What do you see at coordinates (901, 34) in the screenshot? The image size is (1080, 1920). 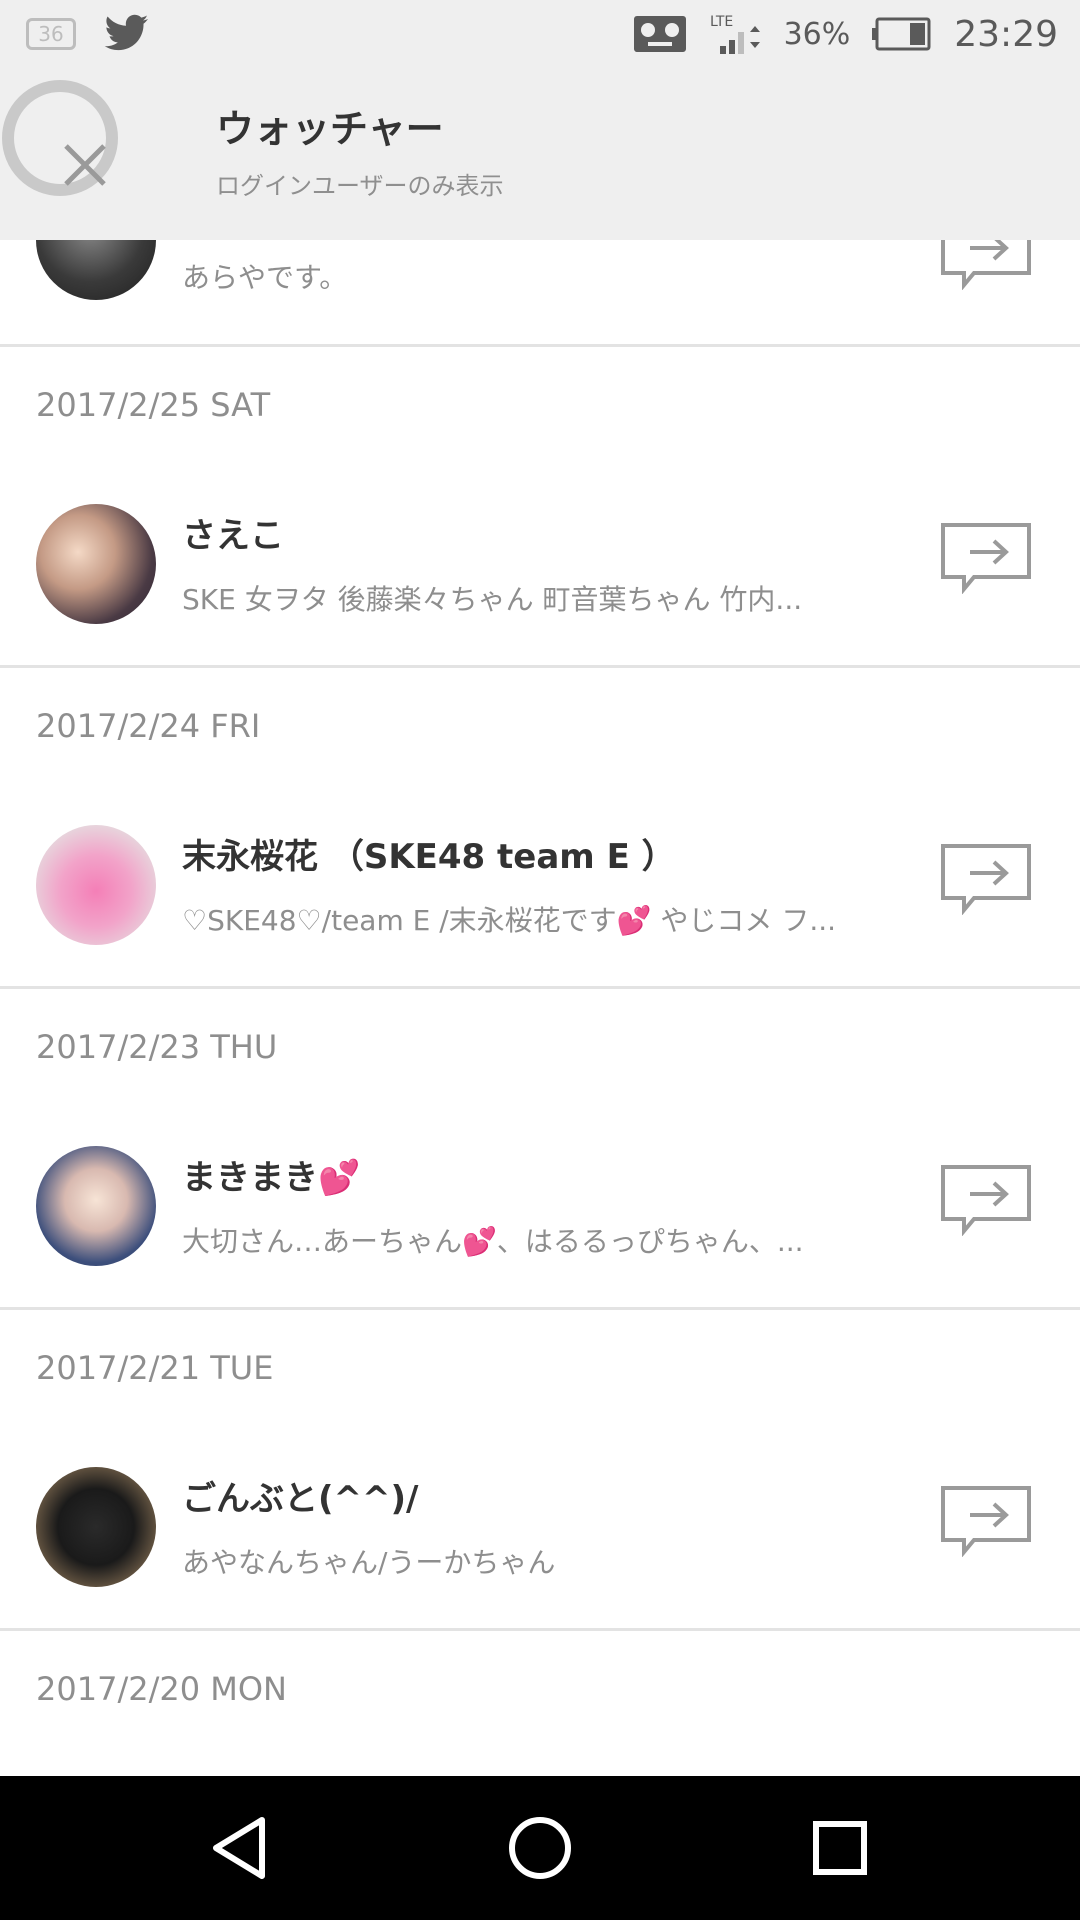 I see `battery-icon` at bounding box center [901, 34].